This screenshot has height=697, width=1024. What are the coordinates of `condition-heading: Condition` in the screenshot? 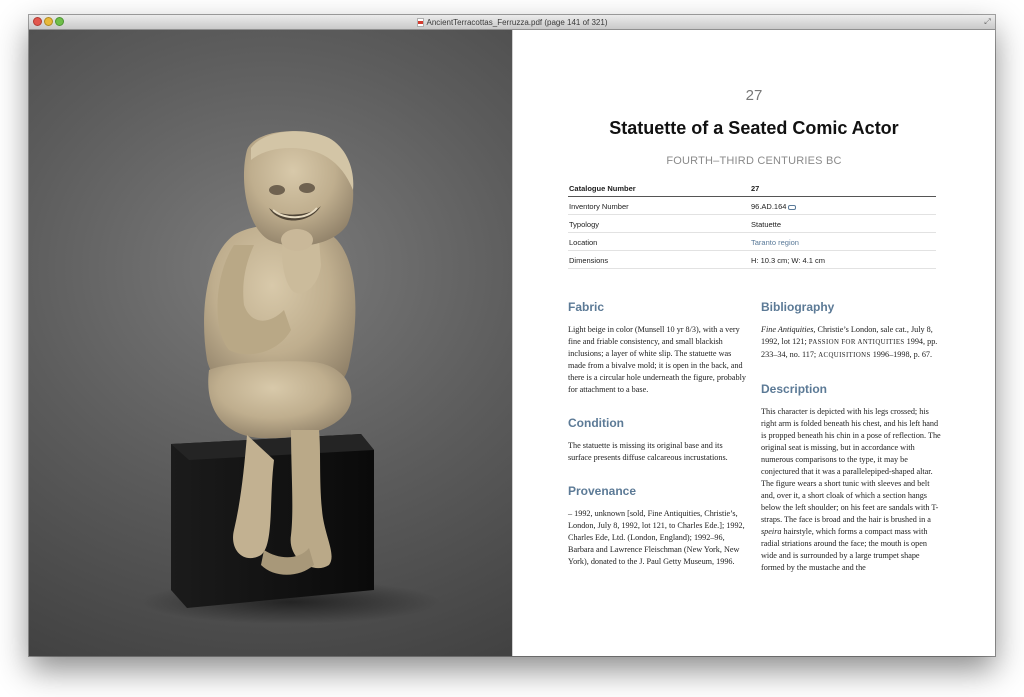 It's located at (596, 423).